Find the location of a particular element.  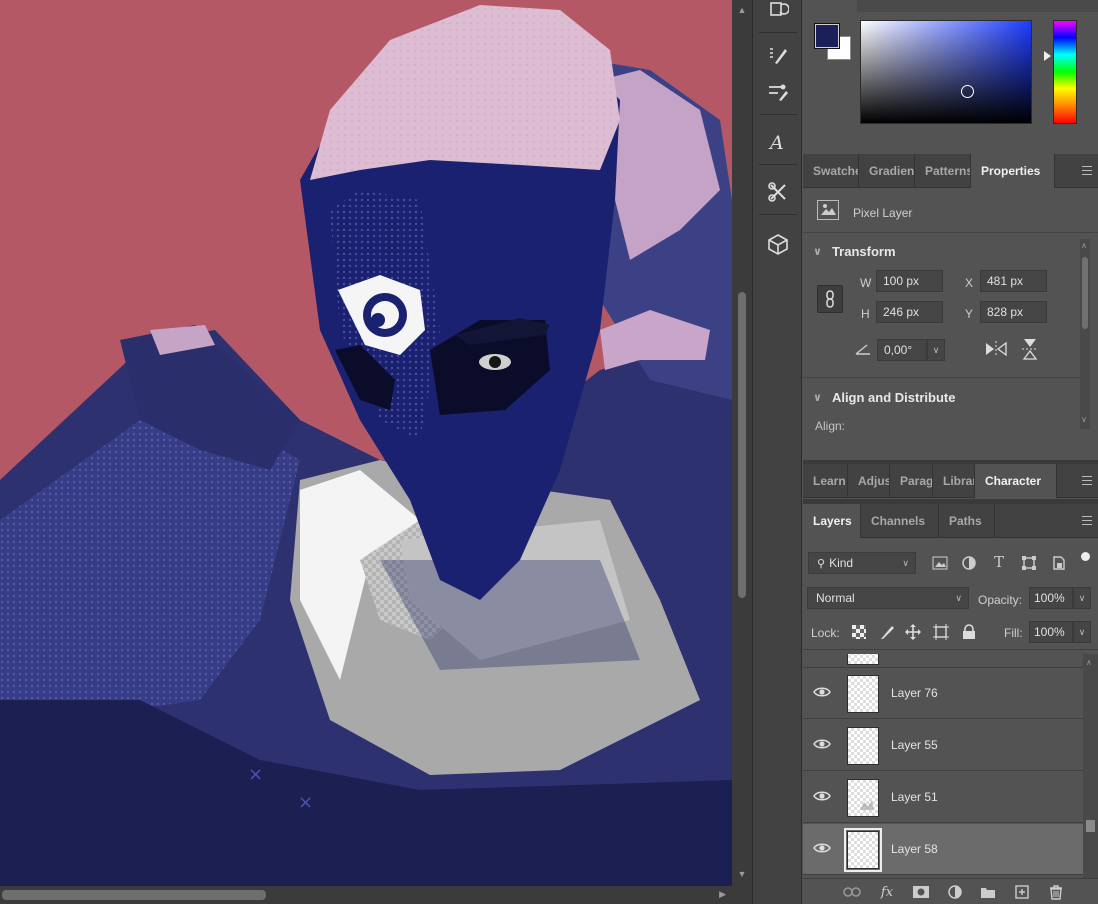

scroll-down-arrow-icon: ∨ is located at coordinates (1084, 419).